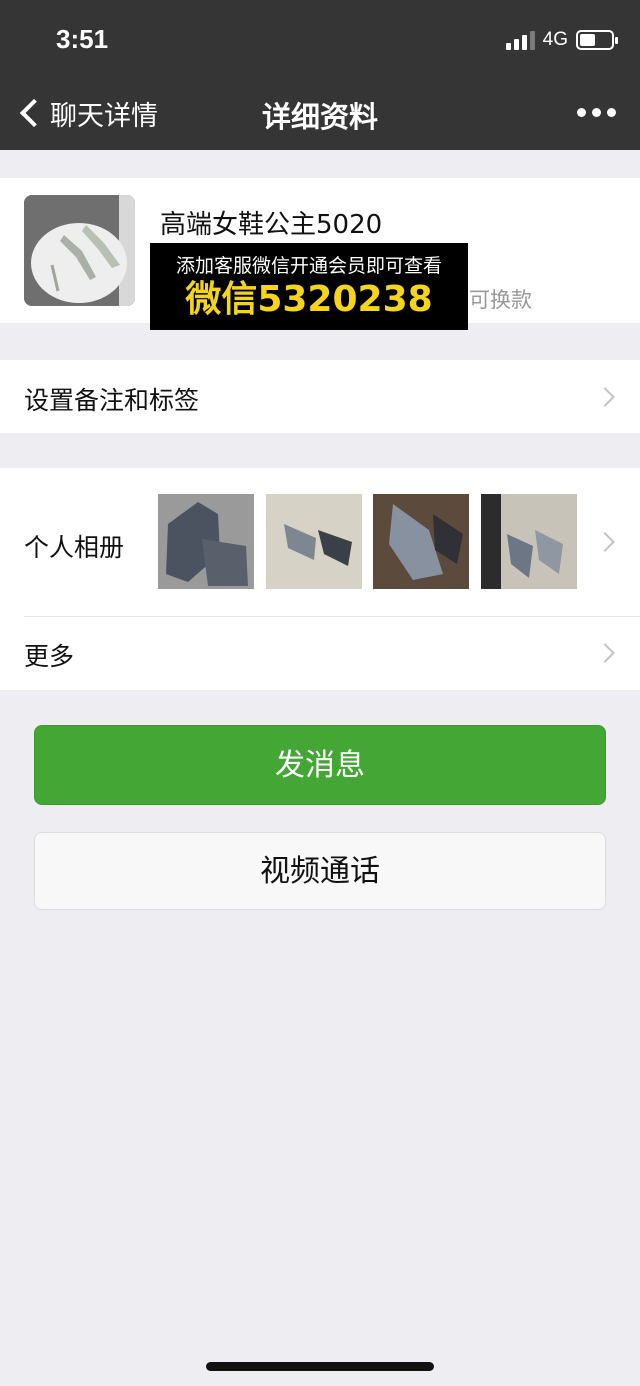 This screenshot has width=640, height=1386. I want to click on send-message-button: 发消息, so click(320, 765).